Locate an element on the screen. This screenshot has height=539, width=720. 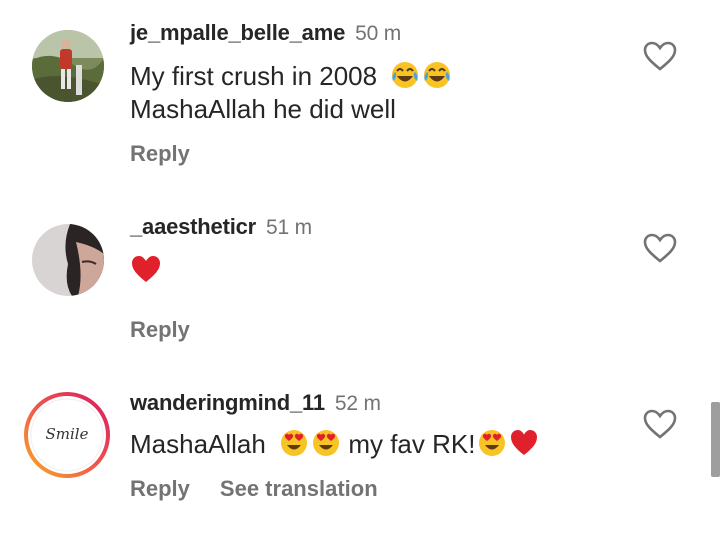
comment-timestamp: 50 m is located at coordinates (378, 33).